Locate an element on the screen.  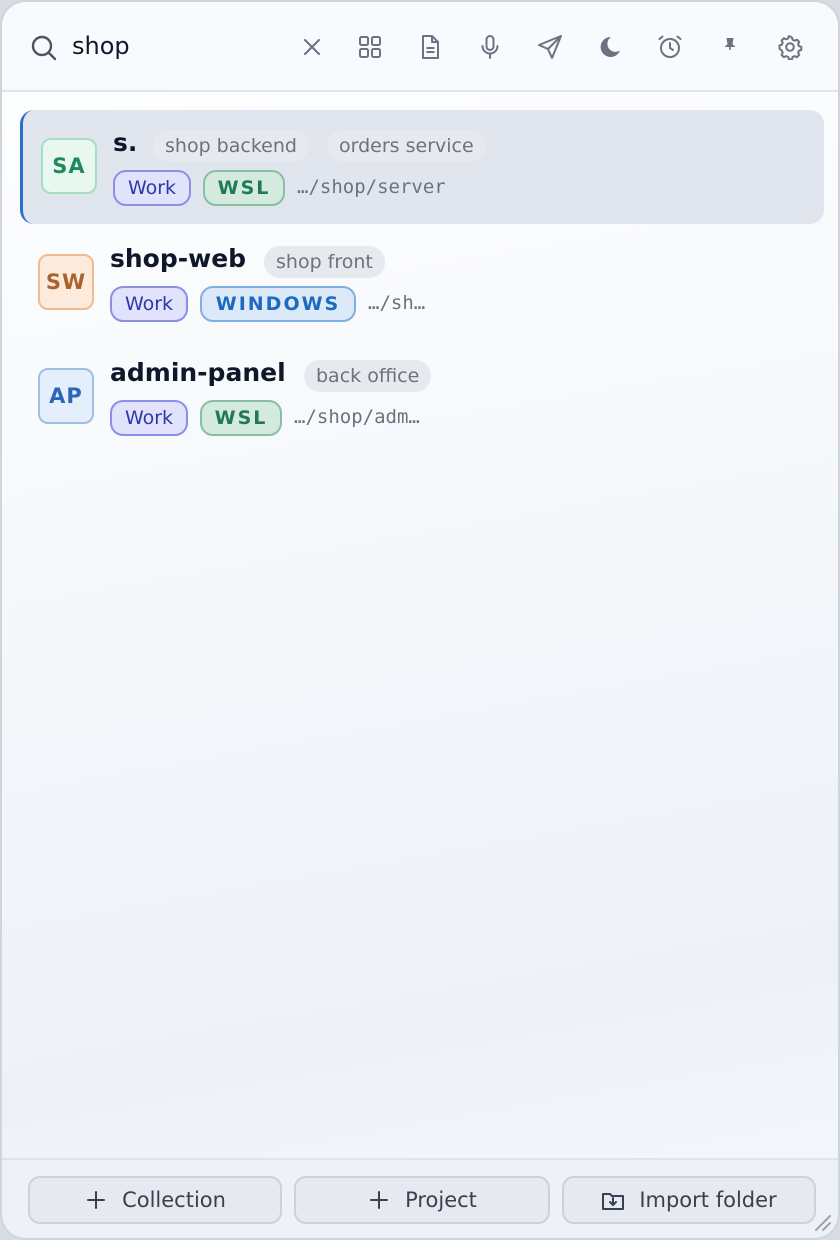
avatar: AP is located at coordinates (66, 396).